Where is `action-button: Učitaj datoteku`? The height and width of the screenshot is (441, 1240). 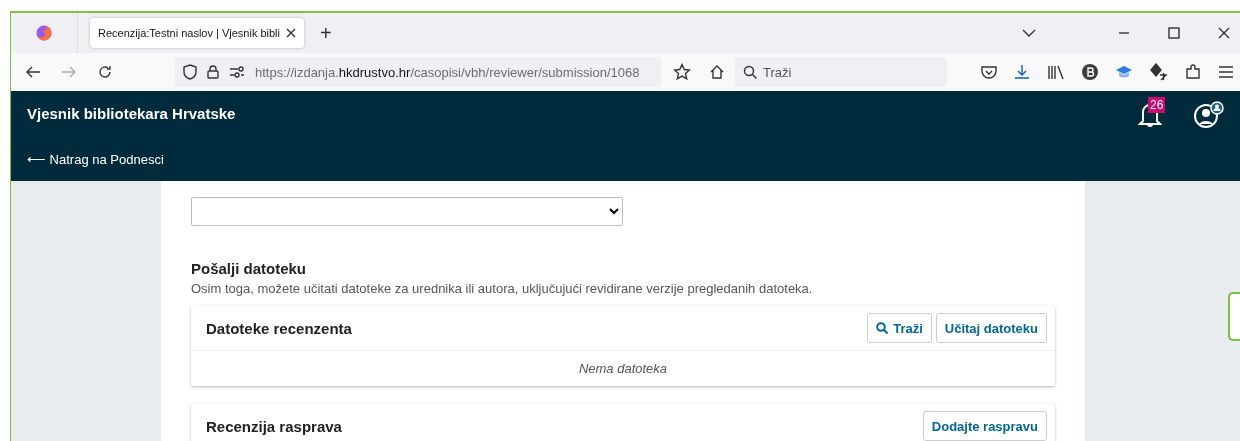 action-button: Učitaj datoteku is located at coordinates (991, 328).